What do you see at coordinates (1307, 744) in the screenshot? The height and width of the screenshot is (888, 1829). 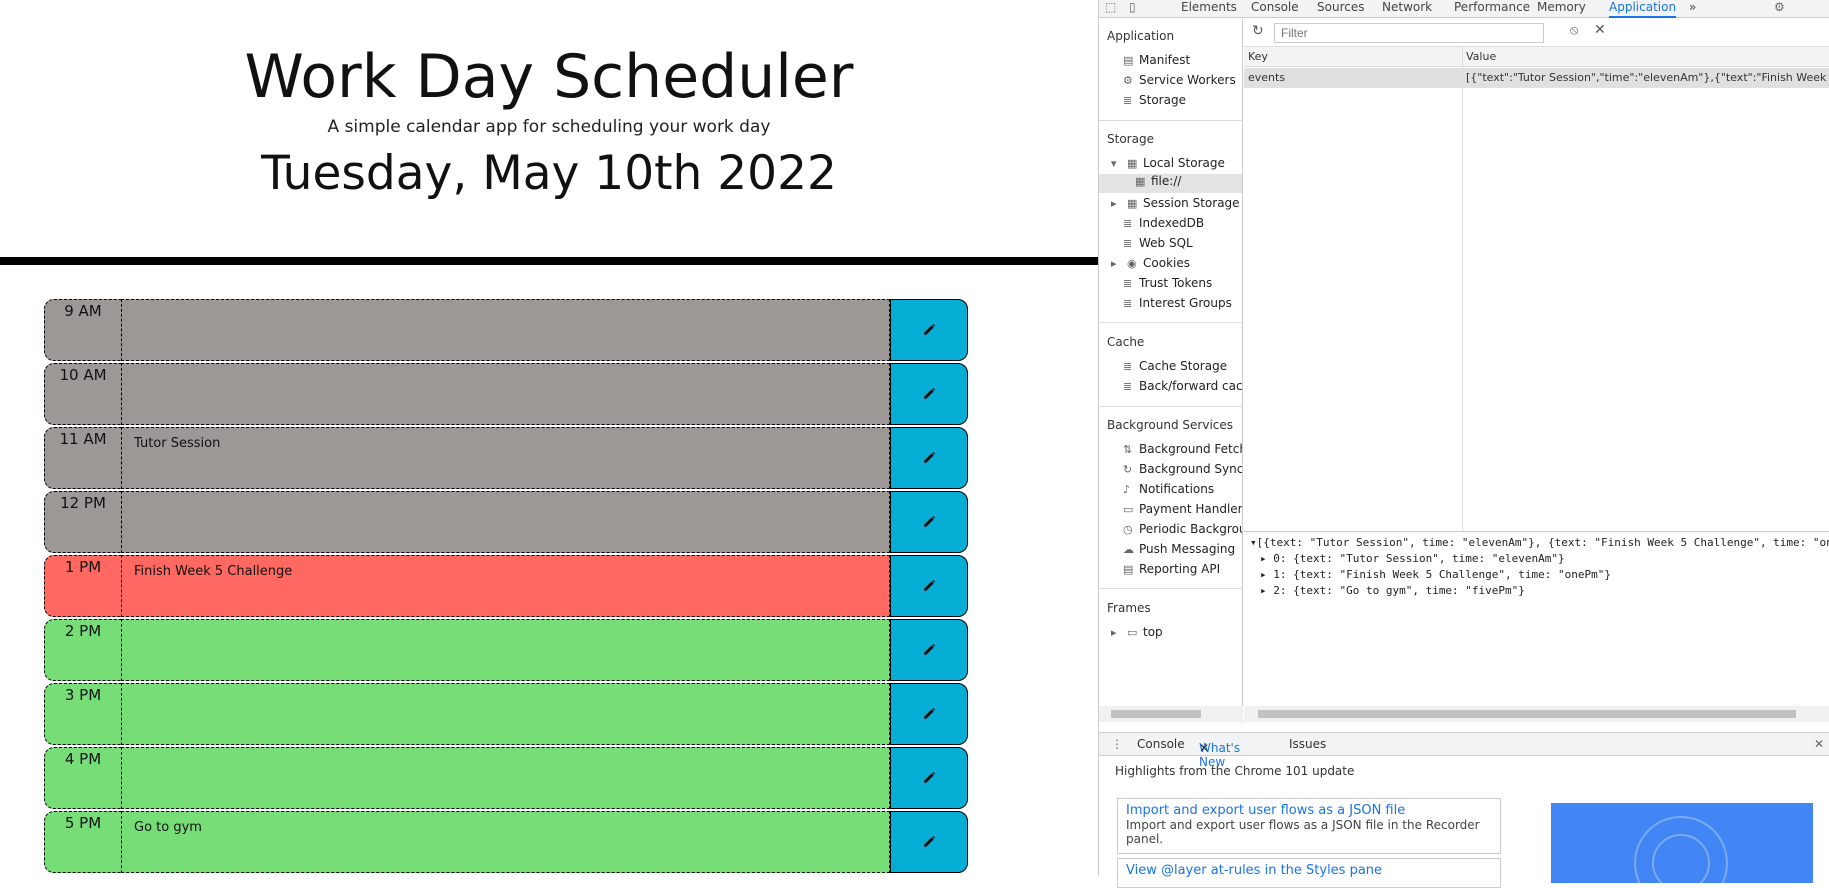 I see `drawer-tab-issues: Issues` at bounding box center [1307, 744].